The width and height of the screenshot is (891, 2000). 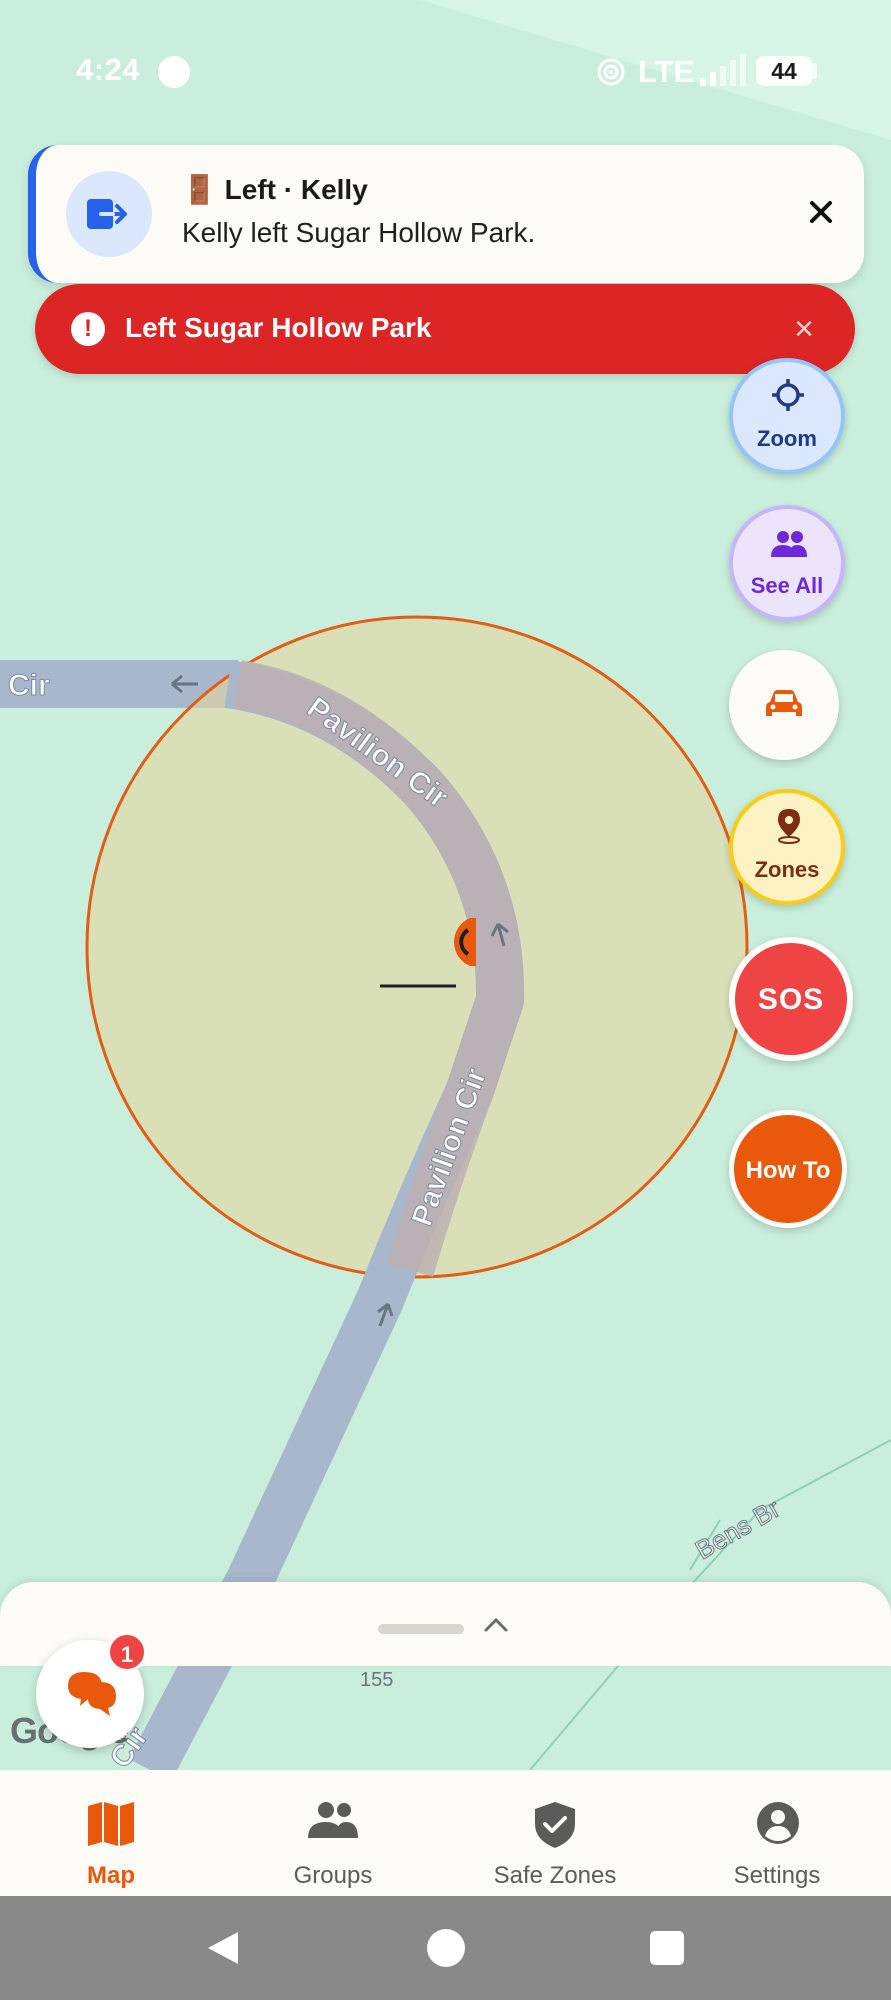 What do you see at coordinates (278, 327) in the screenshot?
I see `alert-text: Left Sugar Hollow Park` at bounding box center [278, 327].